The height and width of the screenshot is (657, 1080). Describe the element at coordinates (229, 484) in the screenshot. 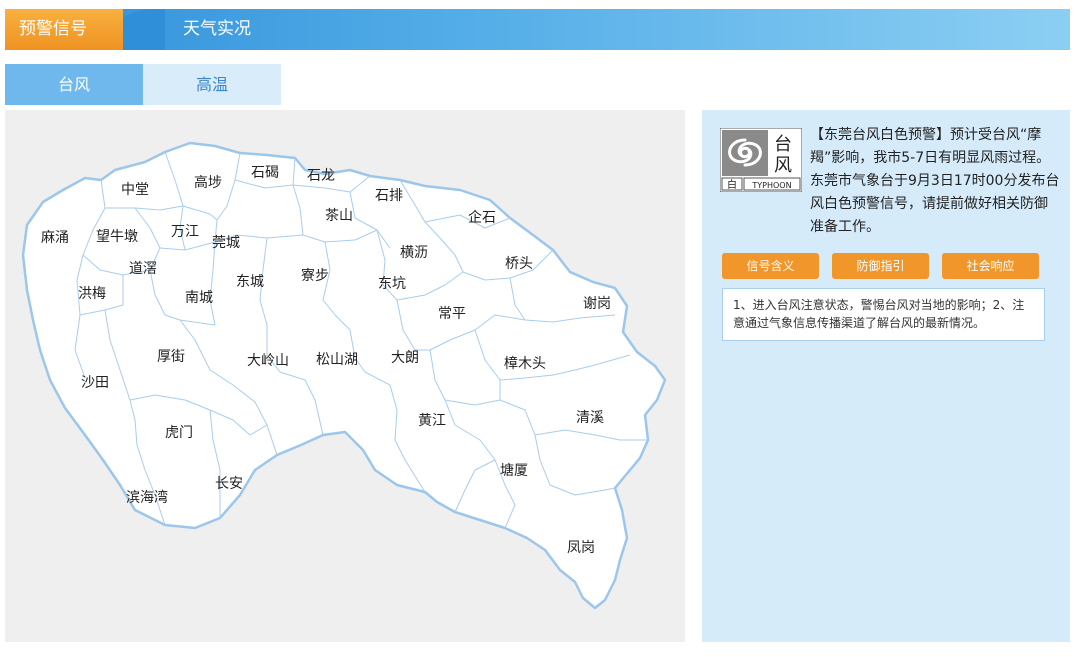

I see `town-label: 长安` at that location.